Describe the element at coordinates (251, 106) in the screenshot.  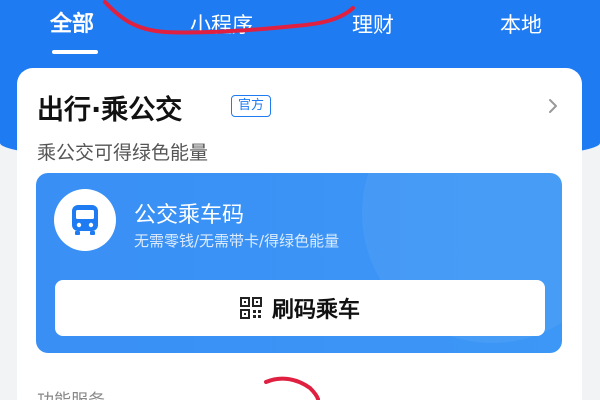
I see `official-badge: 官方` at that location.